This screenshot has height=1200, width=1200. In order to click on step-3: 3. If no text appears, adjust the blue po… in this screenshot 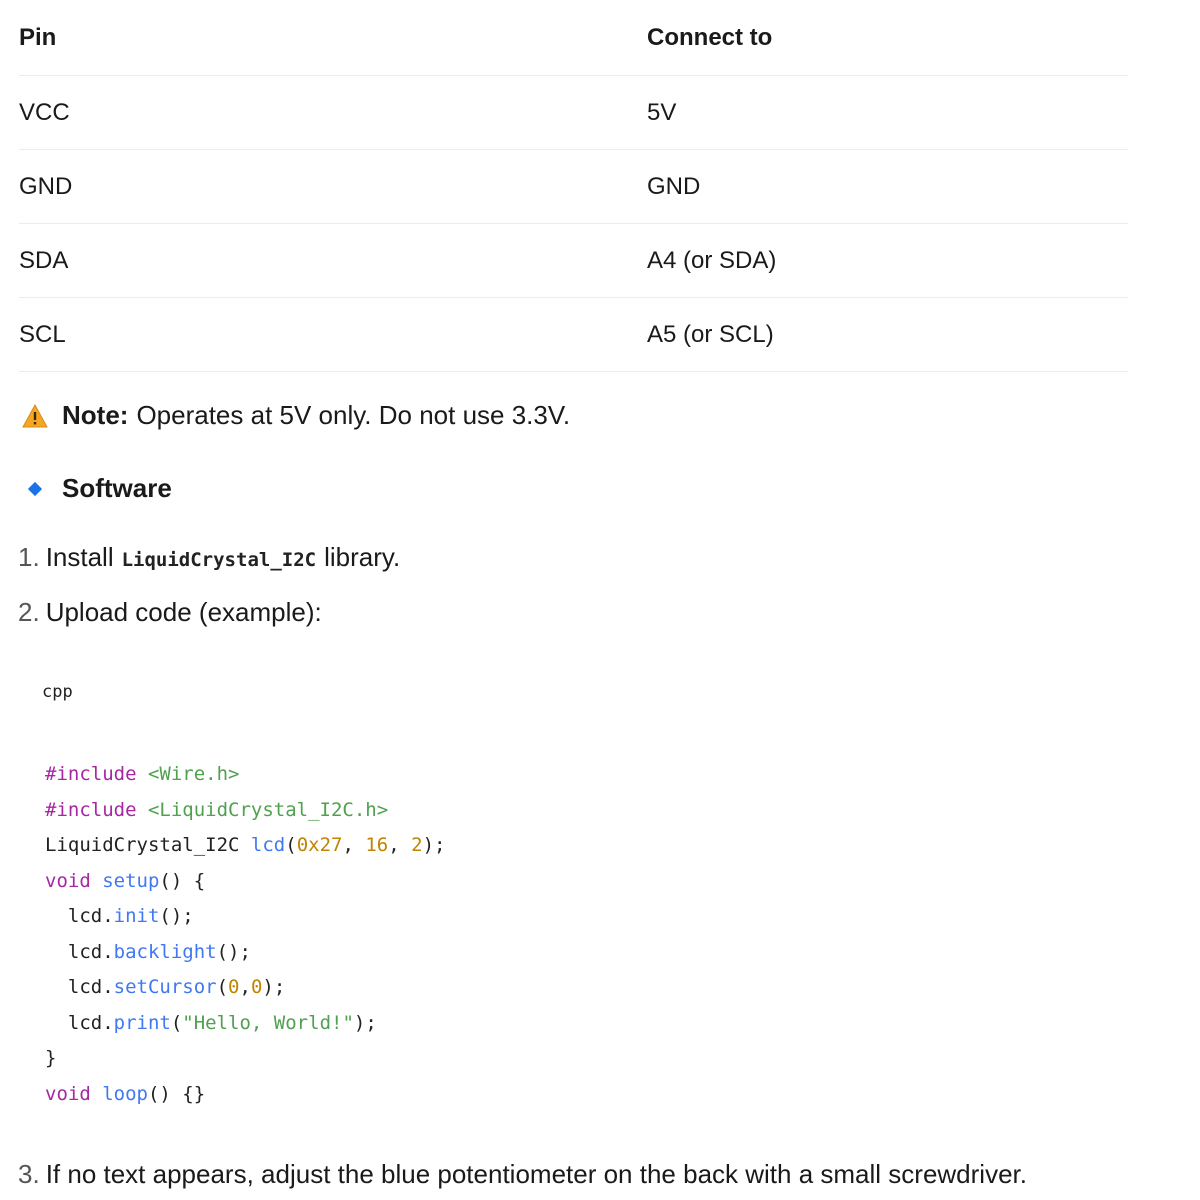, I will do `click(522, 1174)`.